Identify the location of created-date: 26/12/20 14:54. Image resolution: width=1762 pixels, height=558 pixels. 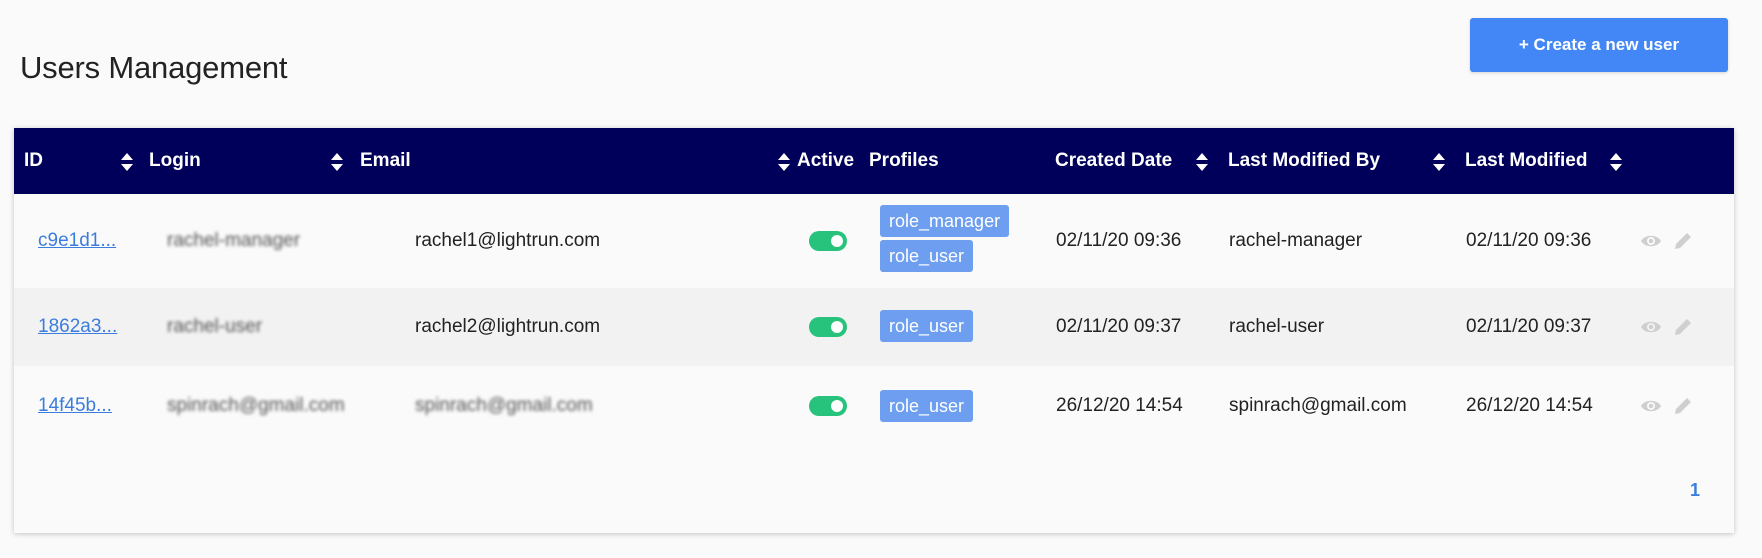
(1119, 405).